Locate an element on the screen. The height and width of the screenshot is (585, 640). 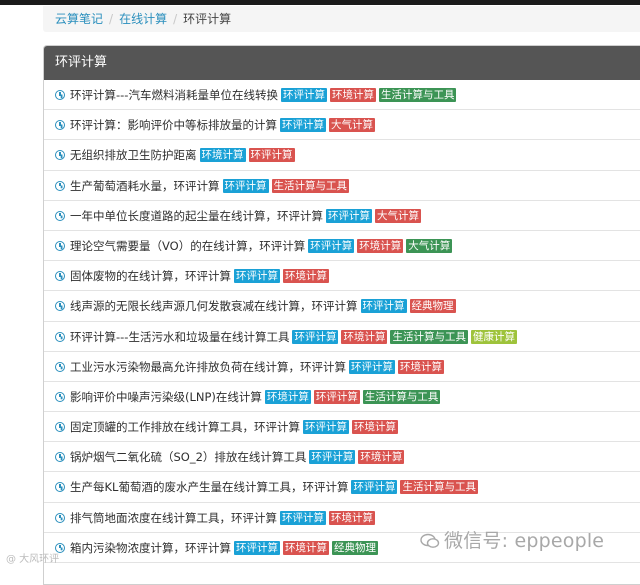
list-item: 工业污水污染物最高允许排放负荷在线计算，环评计算 环评计算 环境计算 is located at coordinates (342, 367).